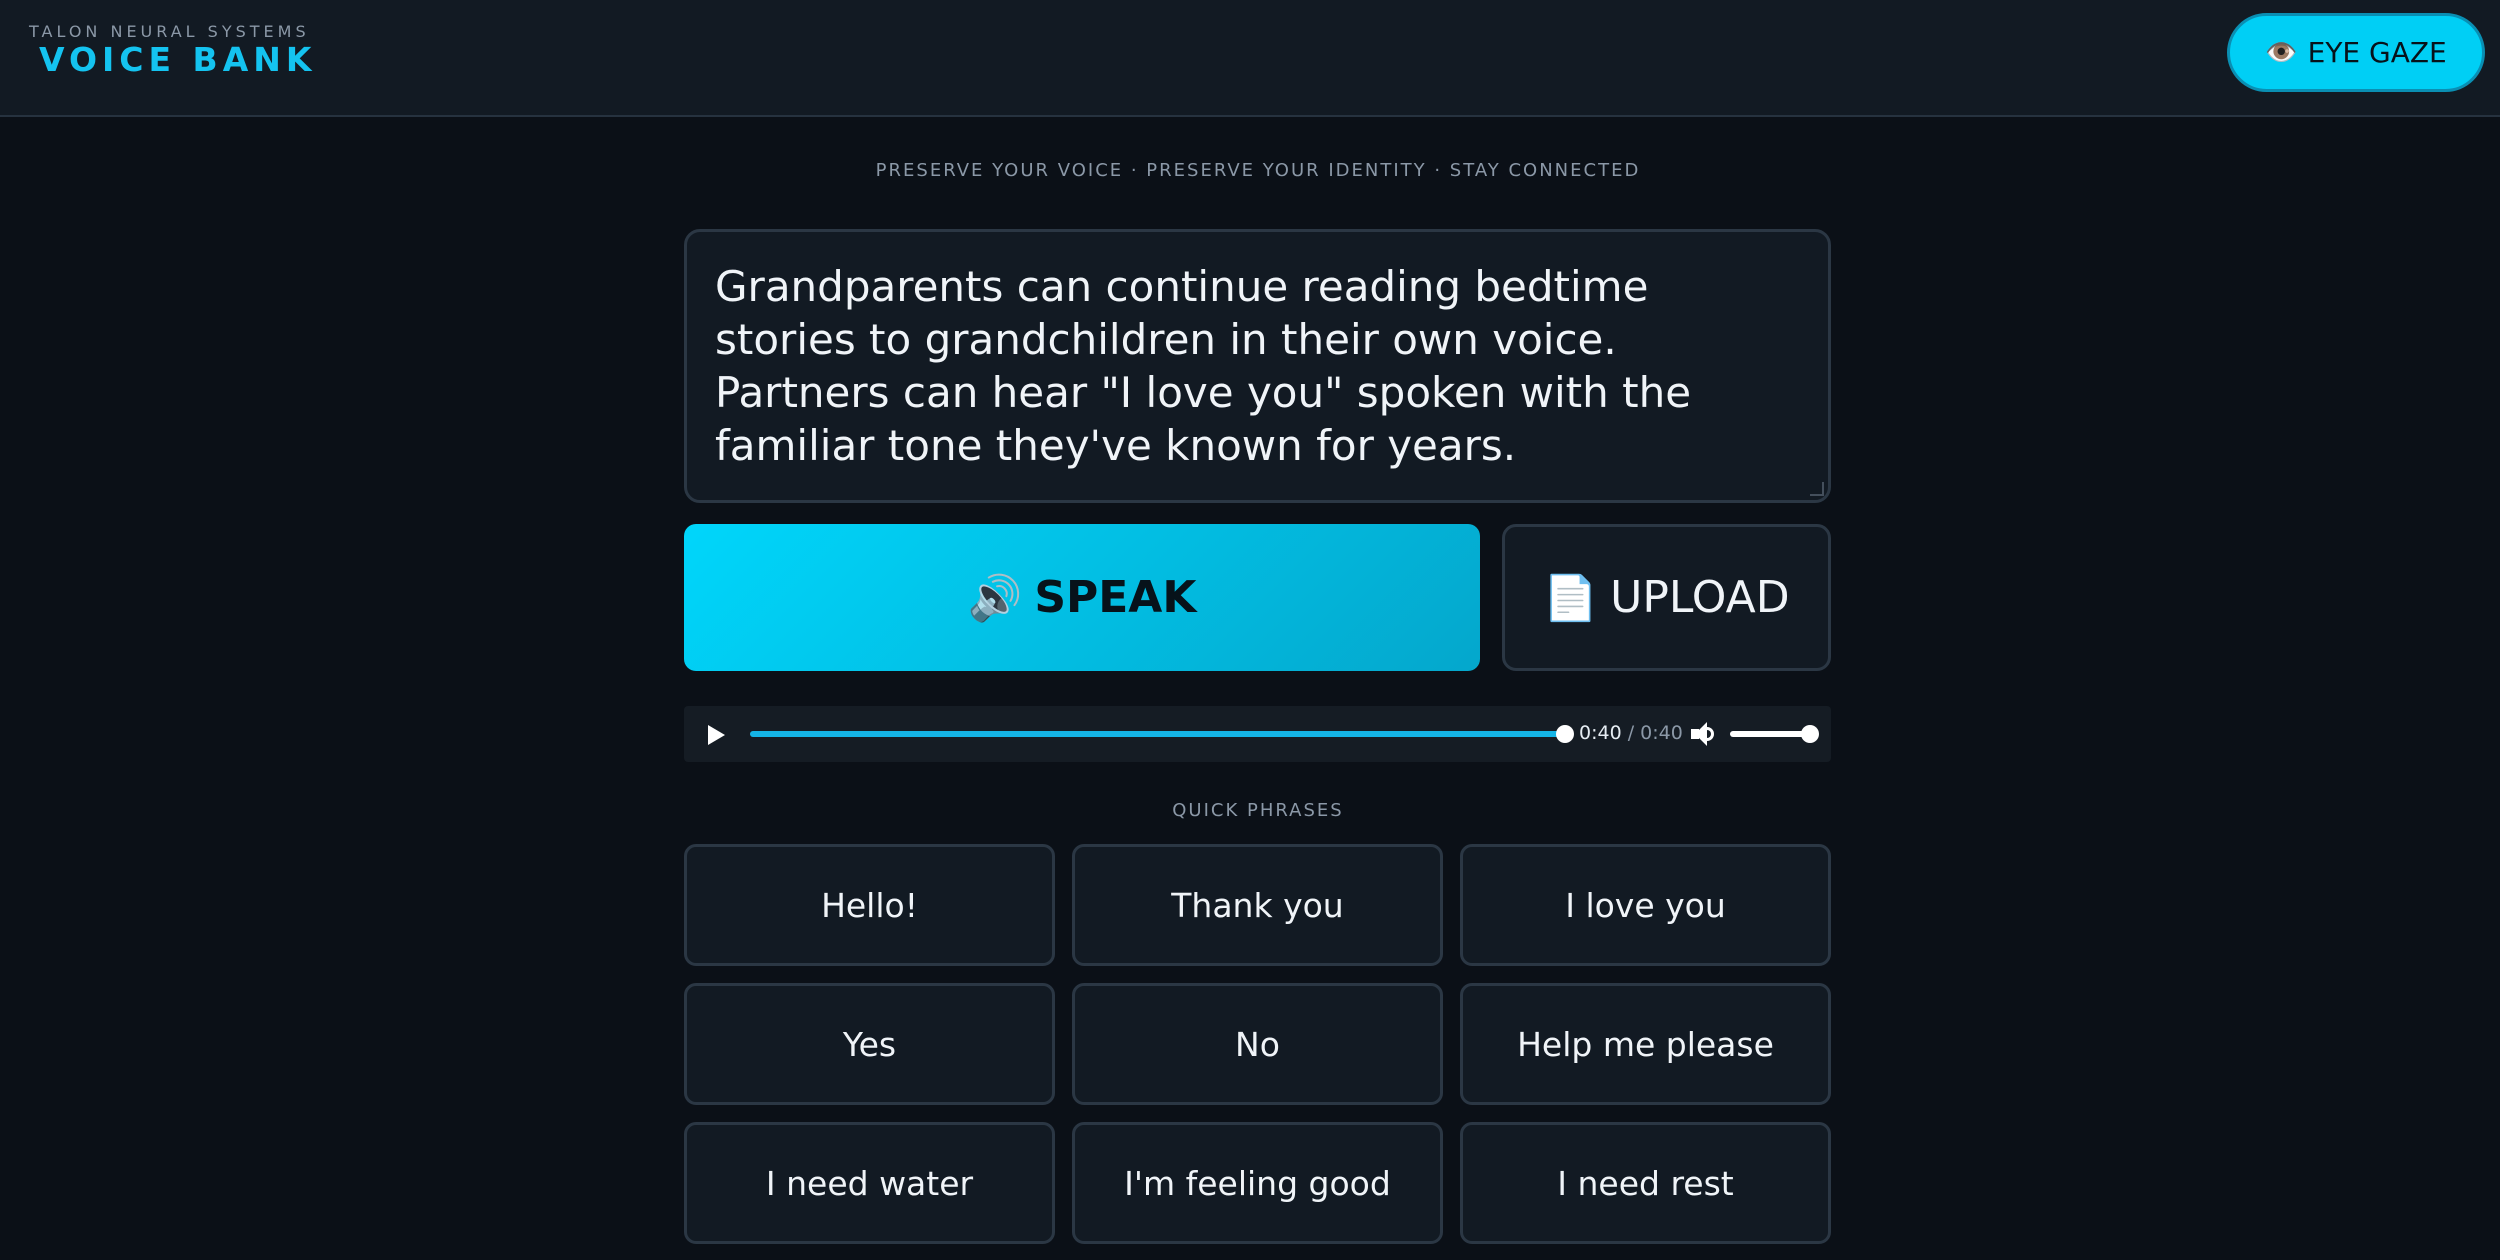 The width and height of the screenshot is (2500, 1260). I want to click on phrase-button: No, so click(1257, 1044).